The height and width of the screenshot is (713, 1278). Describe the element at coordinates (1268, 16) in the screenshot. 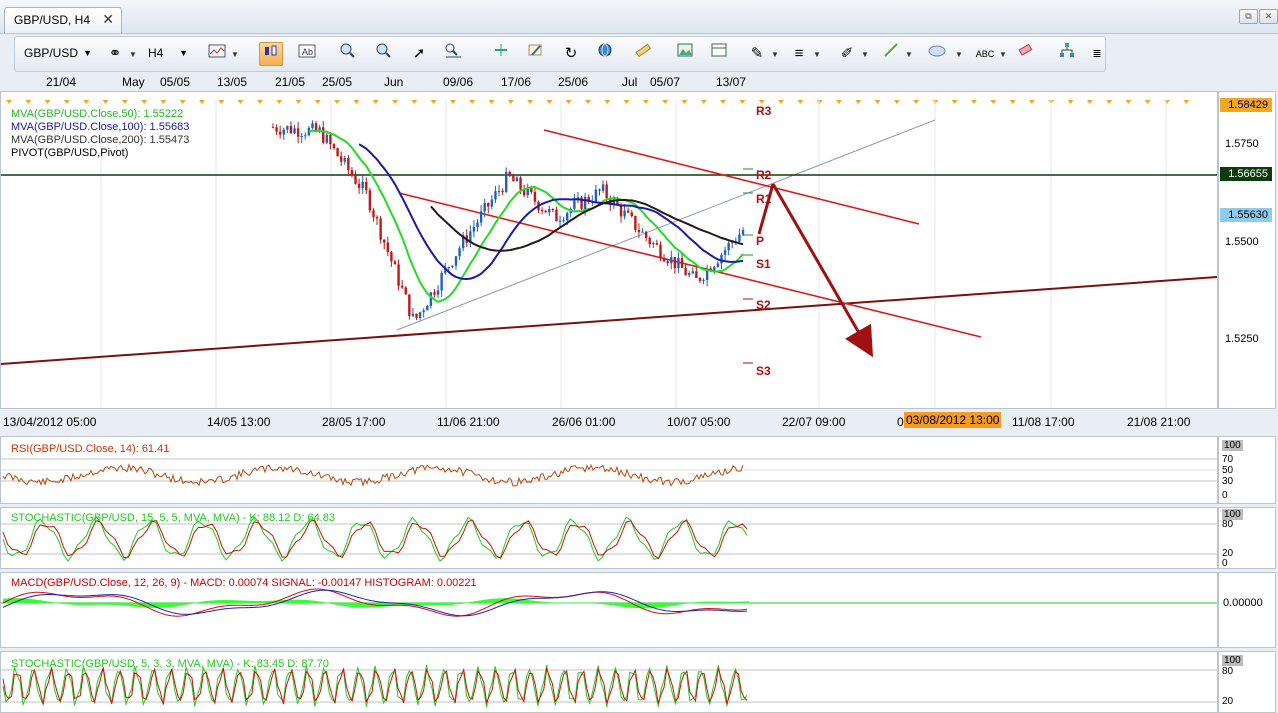

I see `close-window-button: ✕` at that location.